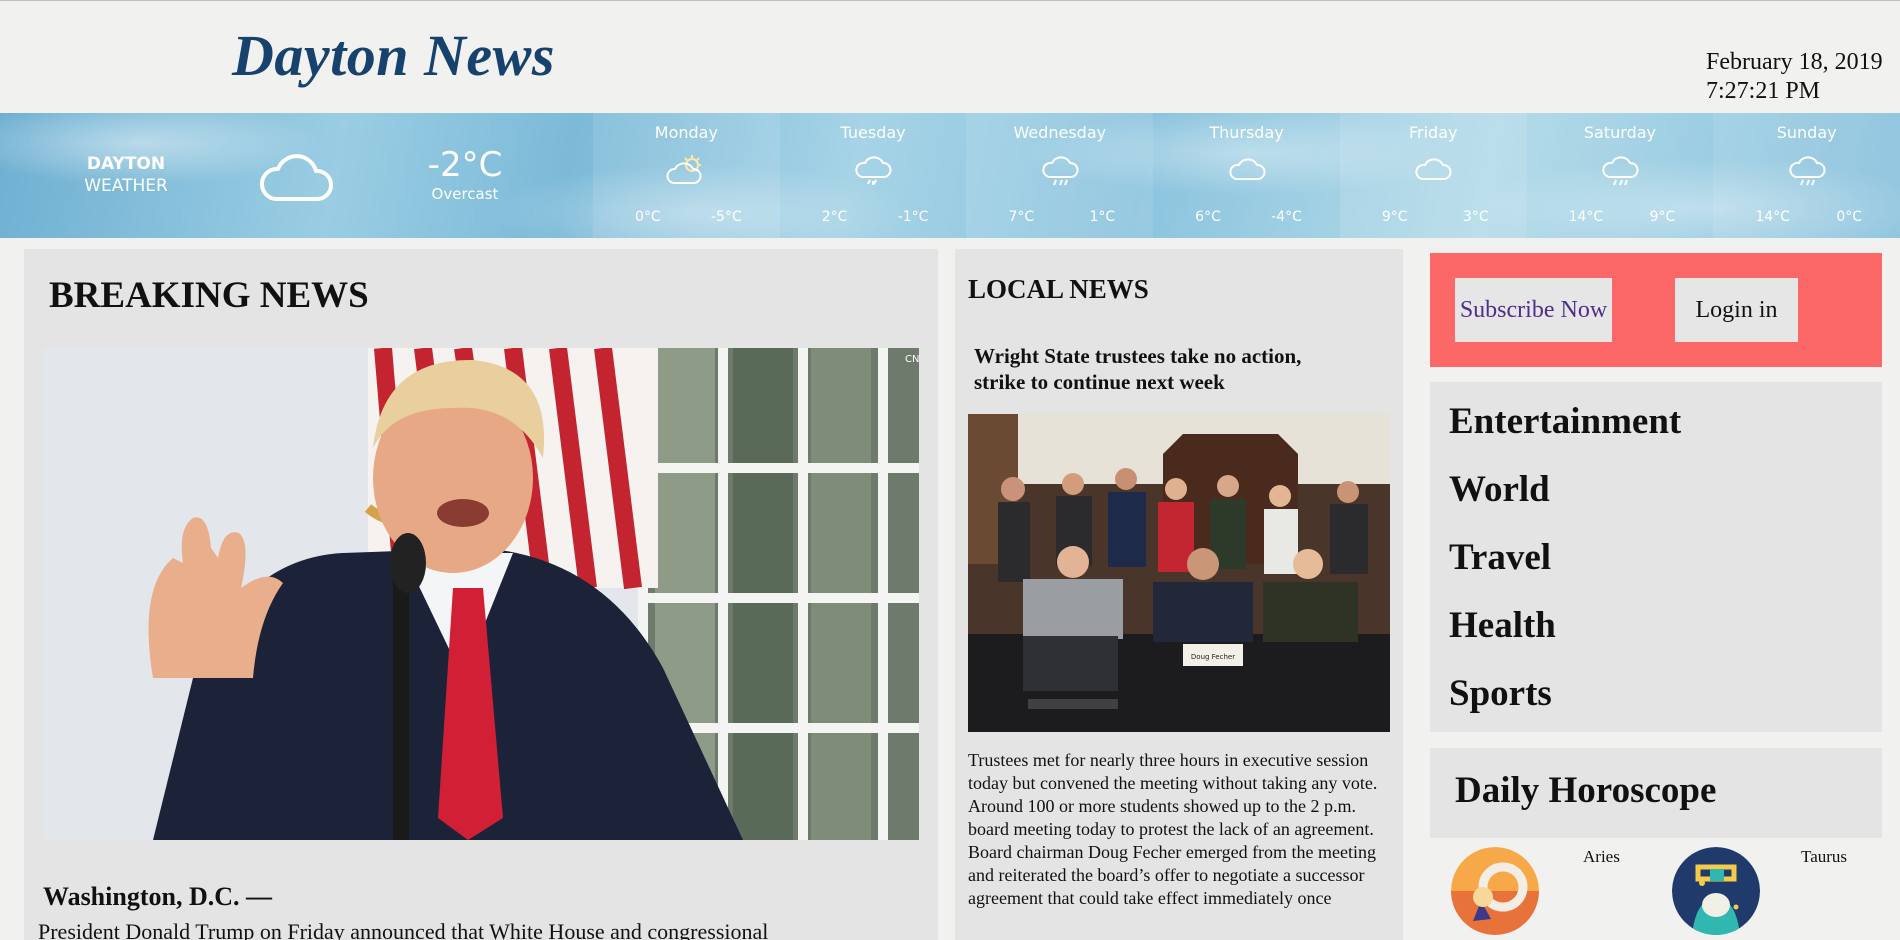  What do you see at coordinates (1565, 421) in the screenshot?
I see `nav-link-entertainment: Entertainment` at bounding box center [1565, 421].